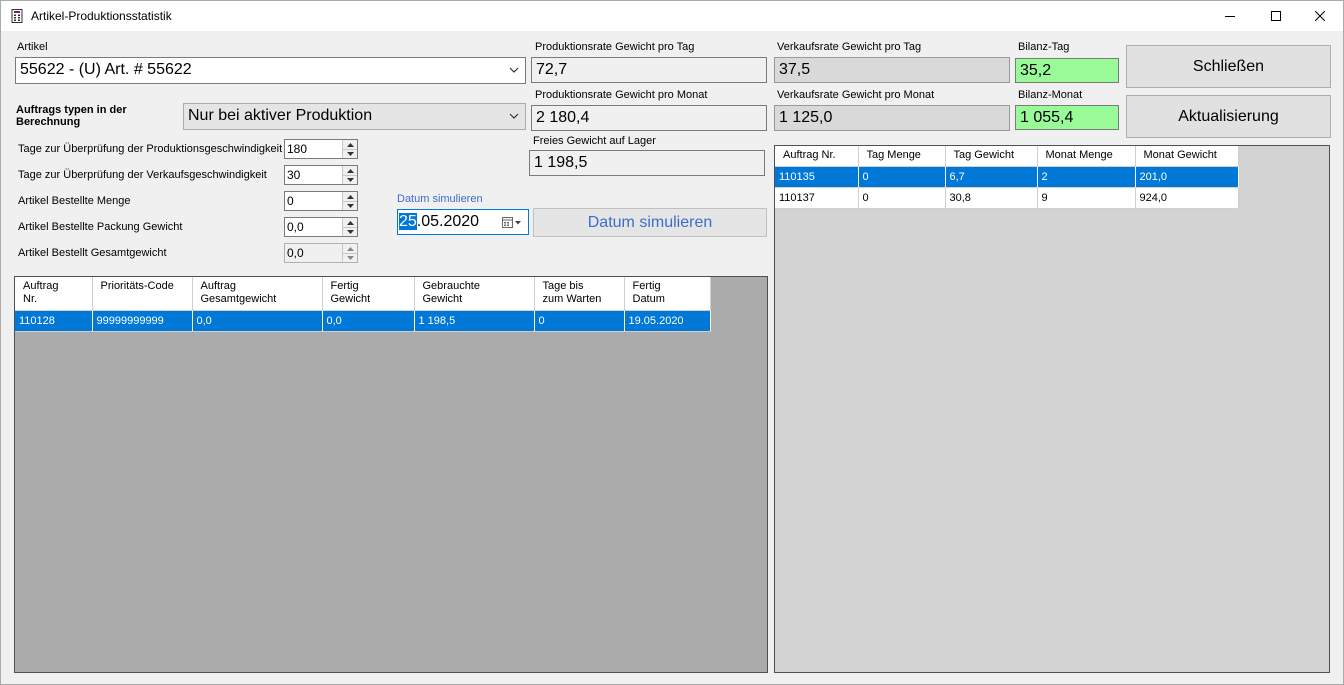  What do you see at coordinates (290, 201) in the screenshot?
I see `bestellte-menge-value: 0` at bounding box center [290, 201].